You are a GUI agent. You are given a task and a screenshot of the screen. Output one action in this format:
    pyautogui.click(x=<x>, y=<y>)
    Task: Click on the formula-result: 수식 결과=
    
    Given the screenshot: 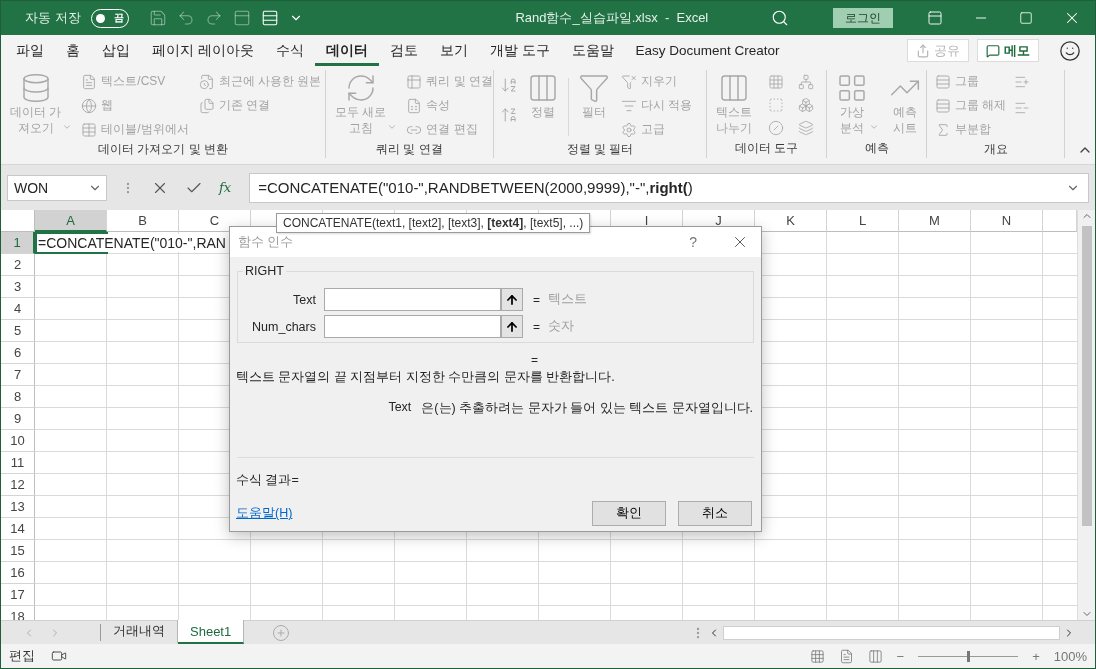 What is the action you would take?
    pyautogui.click(x=268, y=480)
    